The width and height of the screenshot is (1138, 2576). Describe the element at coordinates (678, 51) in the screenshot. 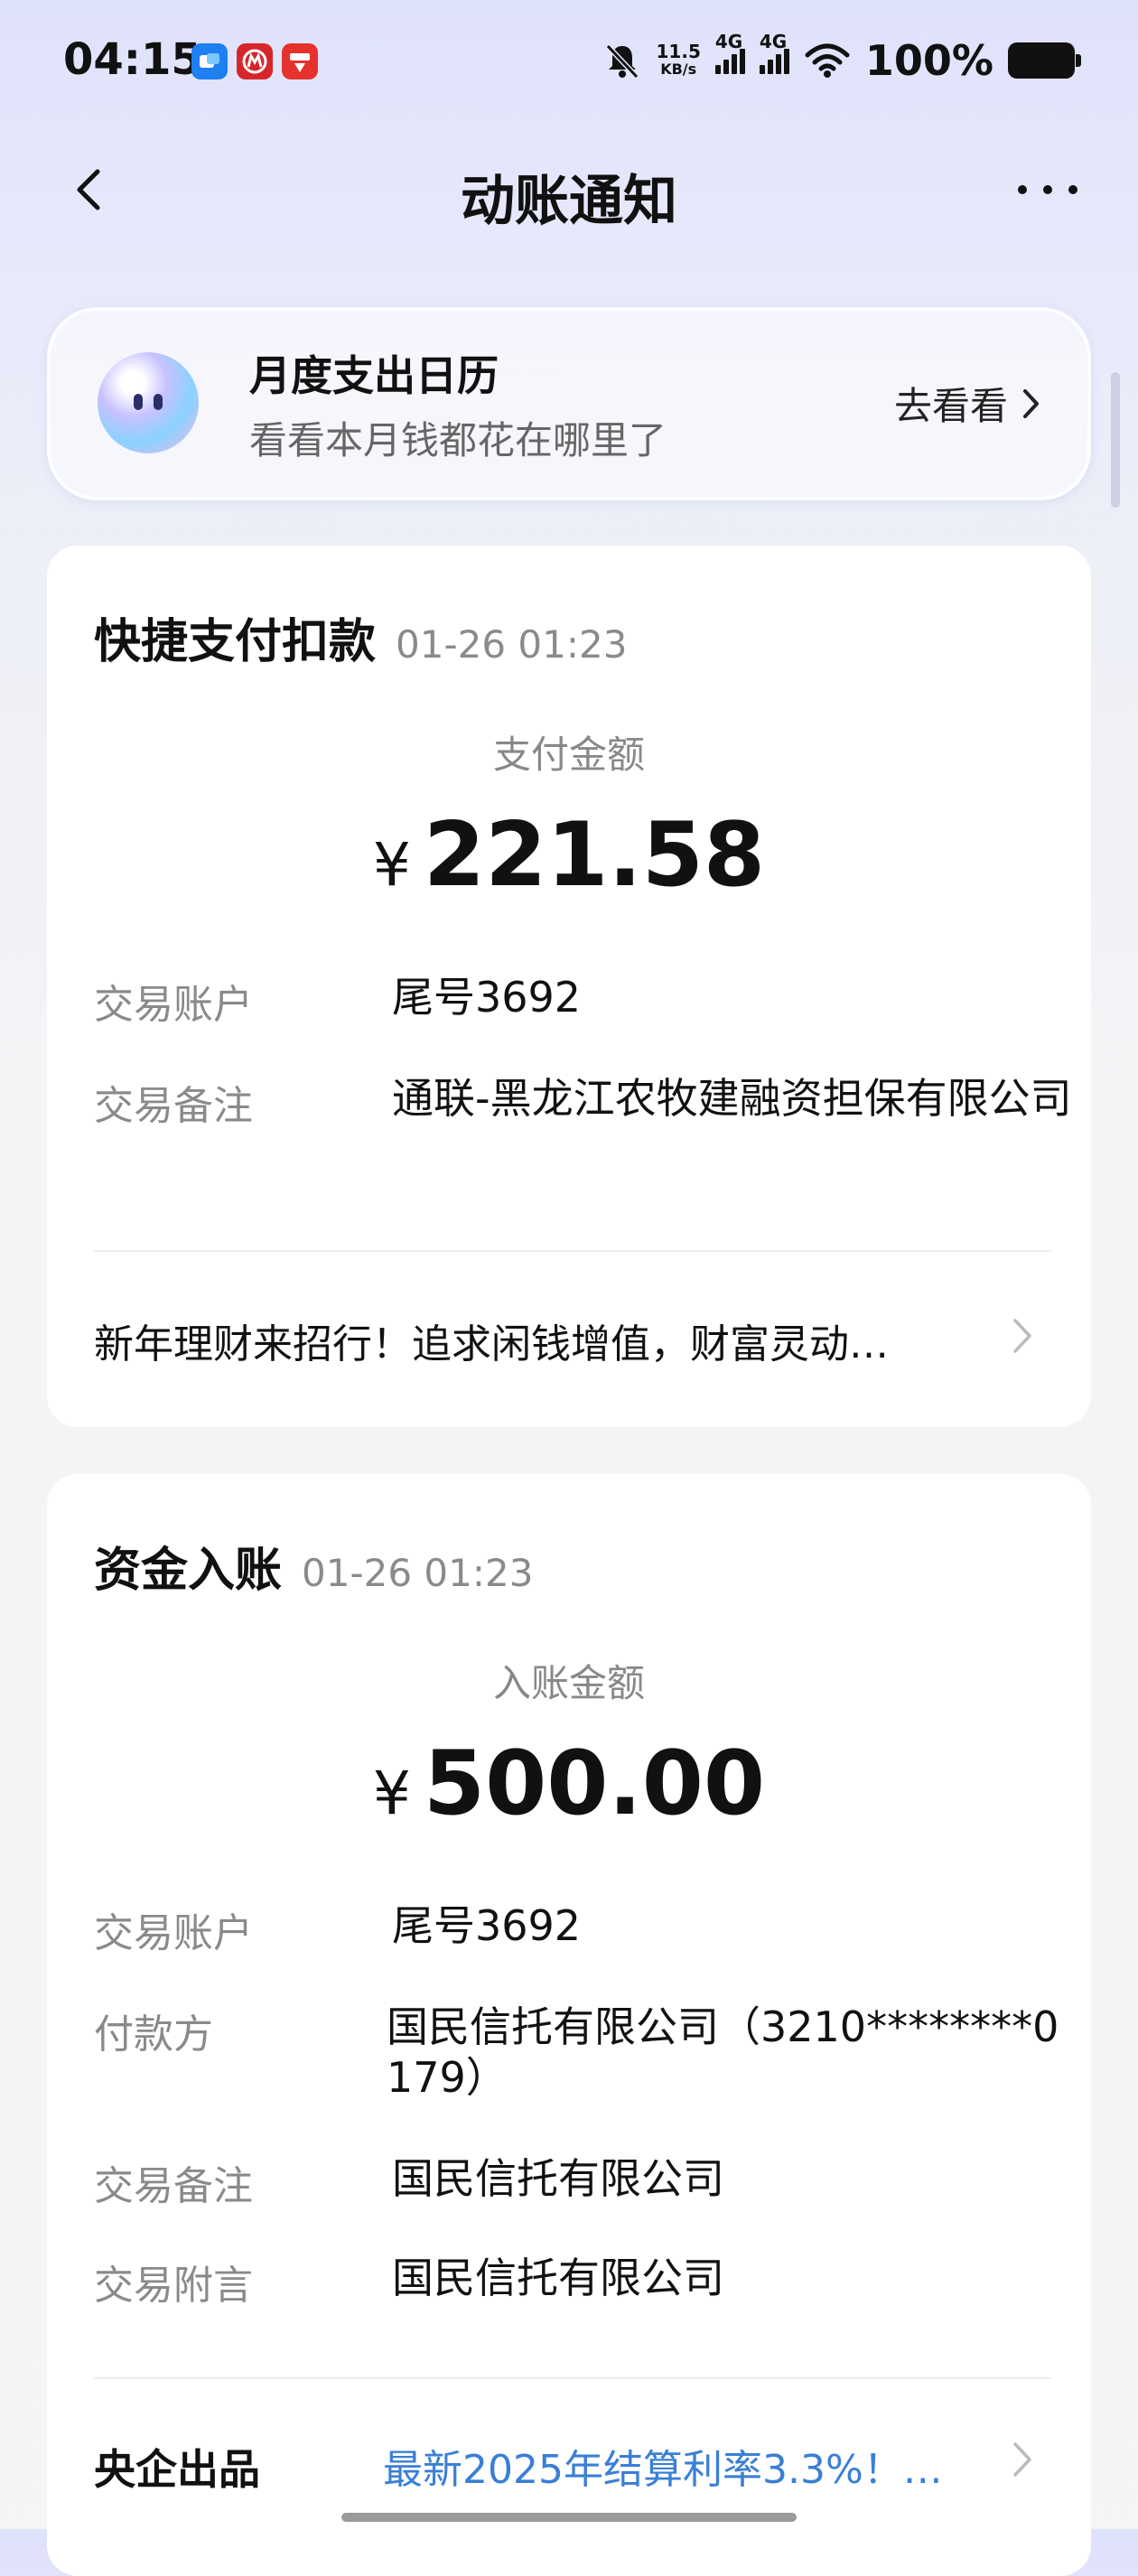

I see `net-speed-value: 11.5` at that location.